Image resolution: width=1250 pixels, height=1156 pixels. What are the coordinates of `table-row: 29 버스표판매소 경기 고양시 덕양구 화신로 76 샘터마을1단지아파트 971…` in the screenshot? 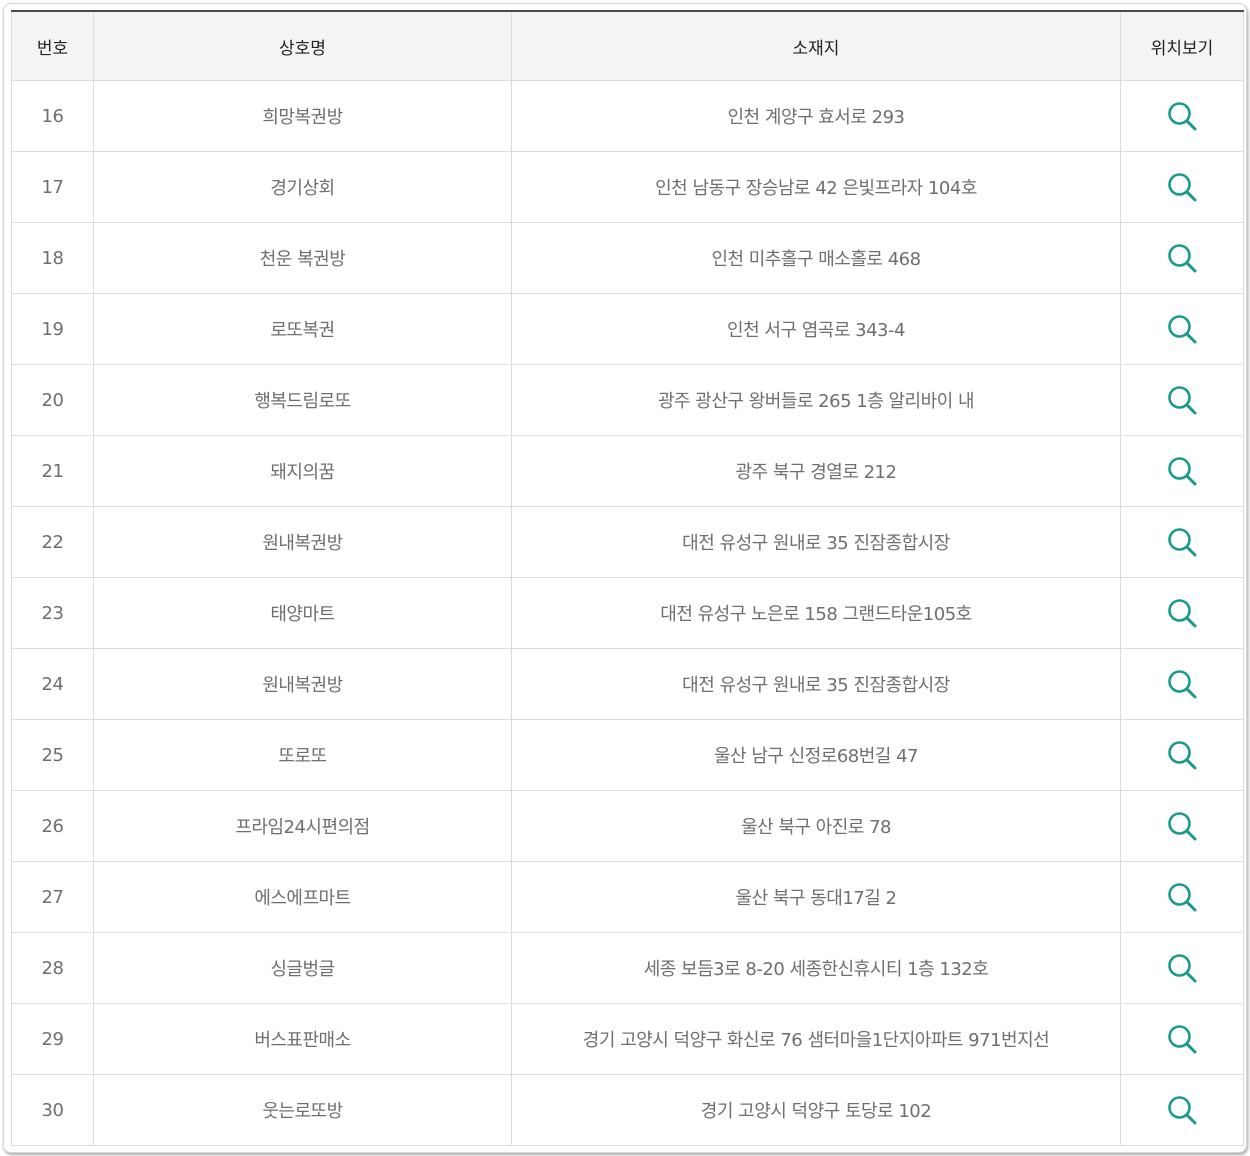 It's located at (627, 1039).